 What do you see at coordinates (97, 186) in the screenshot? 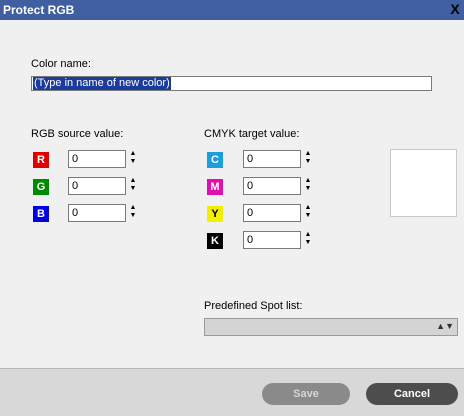
I see `green-value-field: 0` at bounding box center [97, 186].